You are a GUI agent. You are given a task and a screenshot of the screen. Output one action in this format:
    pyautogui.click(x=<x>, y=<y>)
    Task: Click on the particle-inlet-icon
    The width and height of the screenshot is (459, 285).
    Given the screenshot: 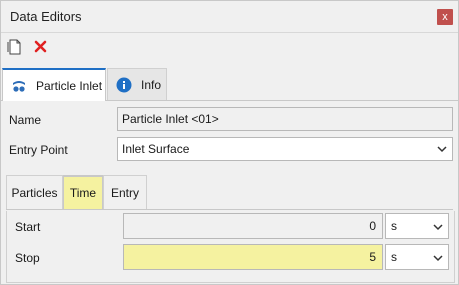 What is the action you would take?
    pyautogui.click(x=19, y=86)
    